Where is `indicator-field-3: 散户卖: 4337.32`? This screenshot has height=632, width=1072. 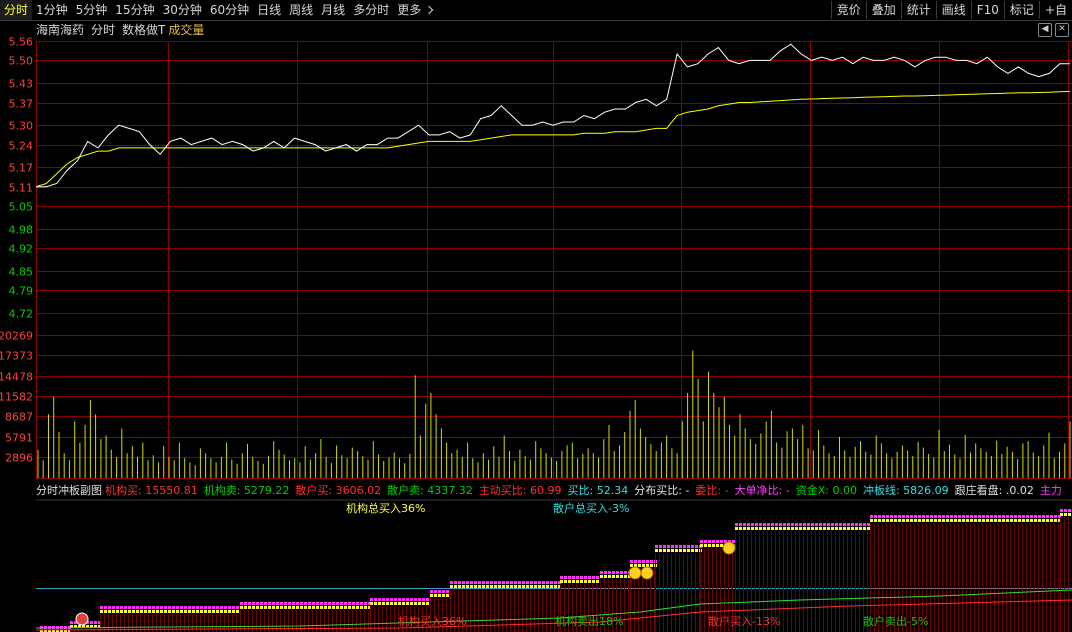 indicator-field-3: 散户卖: 4337.32 is located at coordinates (430, 490).